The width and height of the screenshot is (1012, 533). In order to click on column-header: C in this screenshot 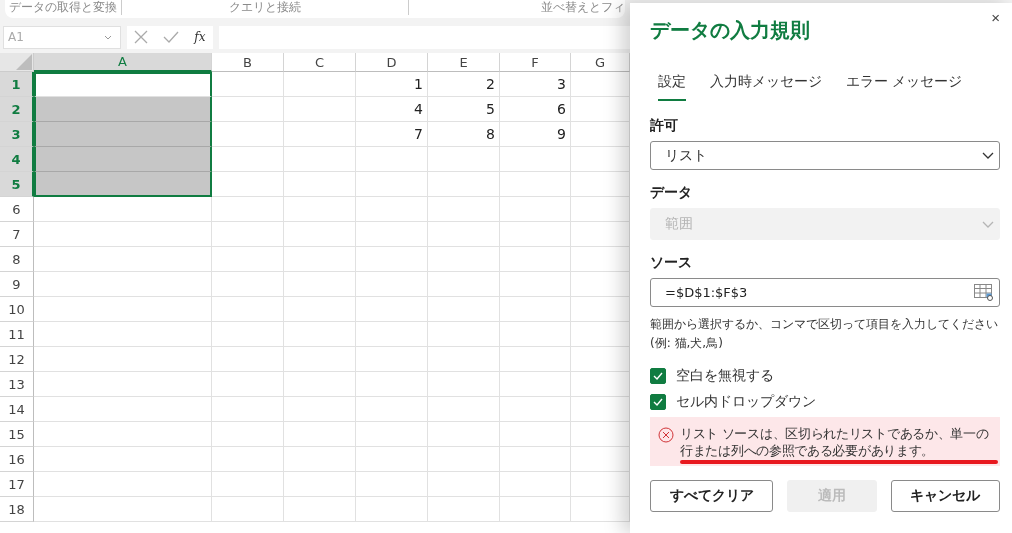, I will do `click(320, 62)`.